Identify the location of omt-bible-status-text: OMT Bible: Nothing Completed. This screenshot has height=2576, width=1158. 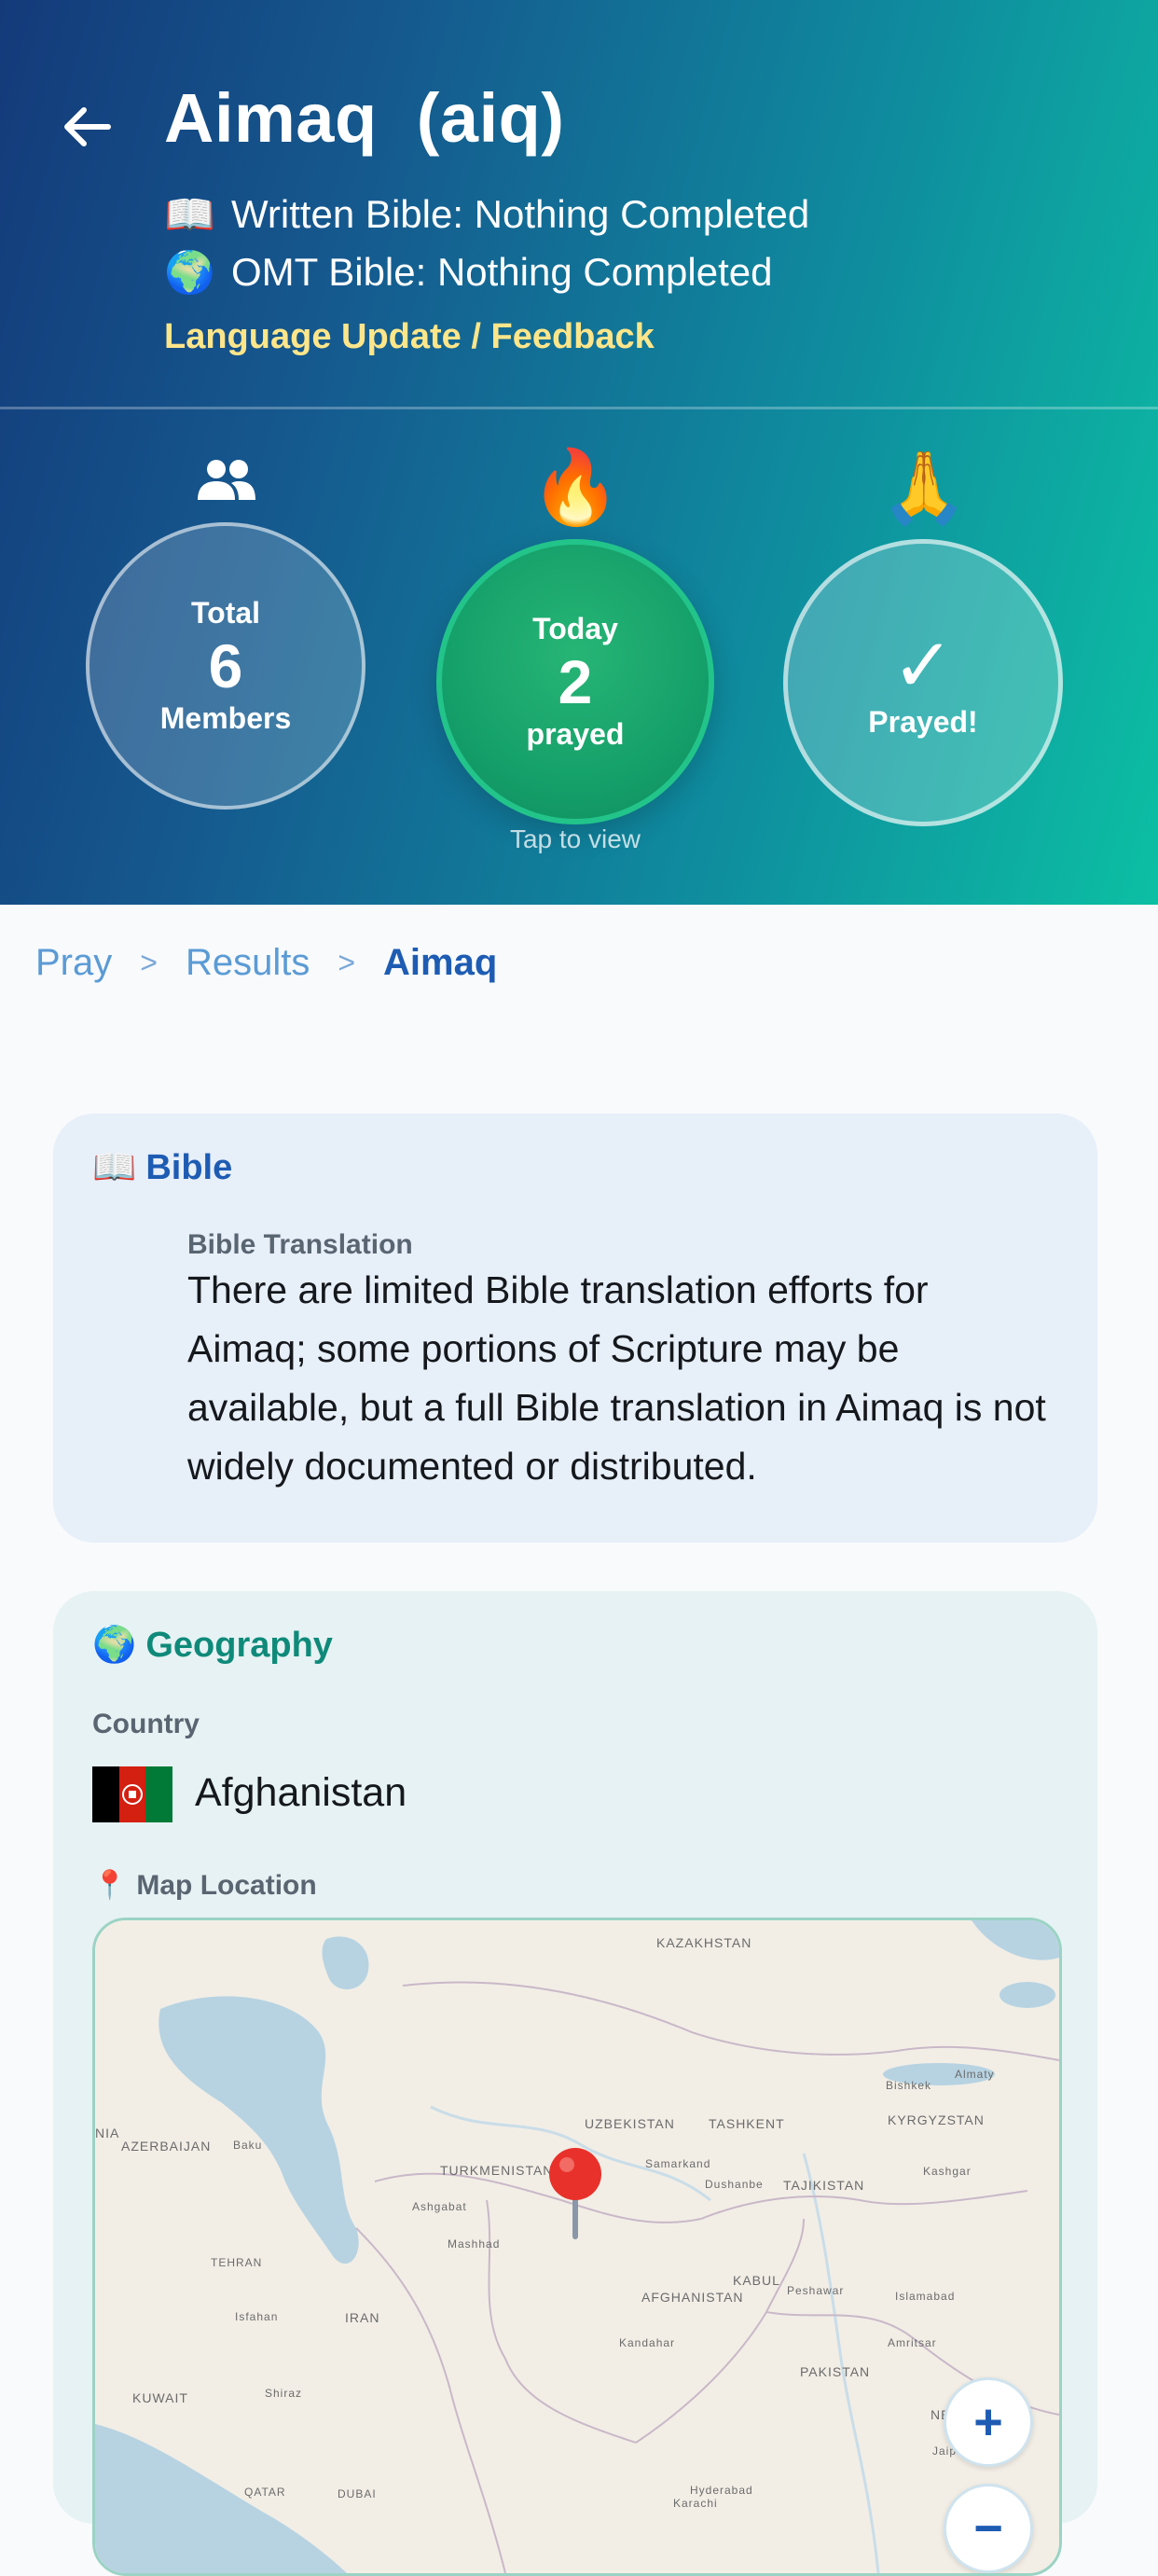
(502, 272).